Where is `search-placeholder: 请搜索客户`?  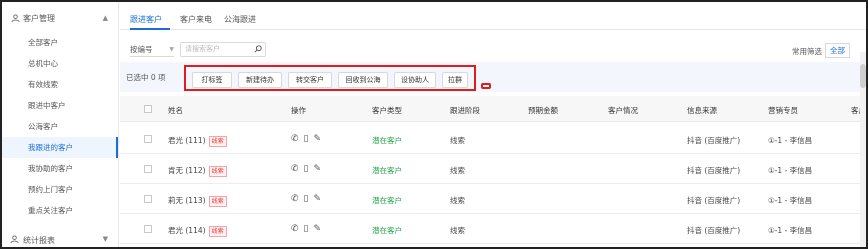
search-placeholder: 请搜索客户 is located at coordinates (202, 49).